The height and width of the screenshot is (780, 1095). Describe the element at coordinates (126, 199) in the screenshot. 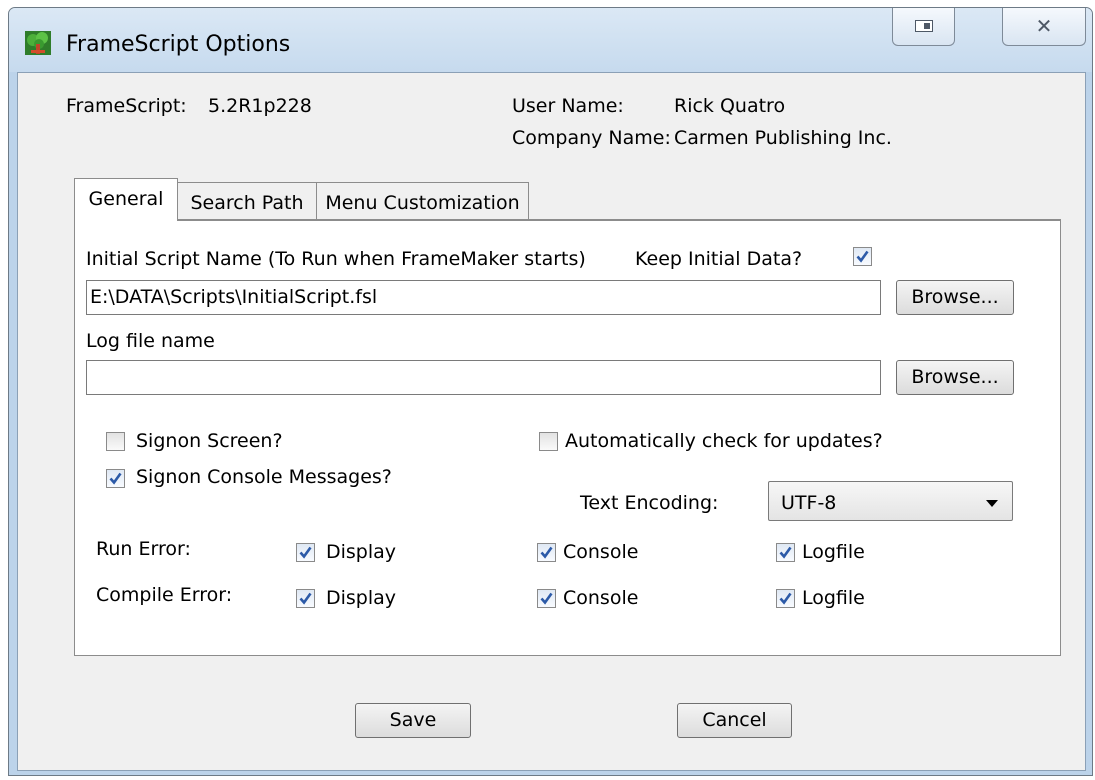

I see `tab-general: General` at that location.